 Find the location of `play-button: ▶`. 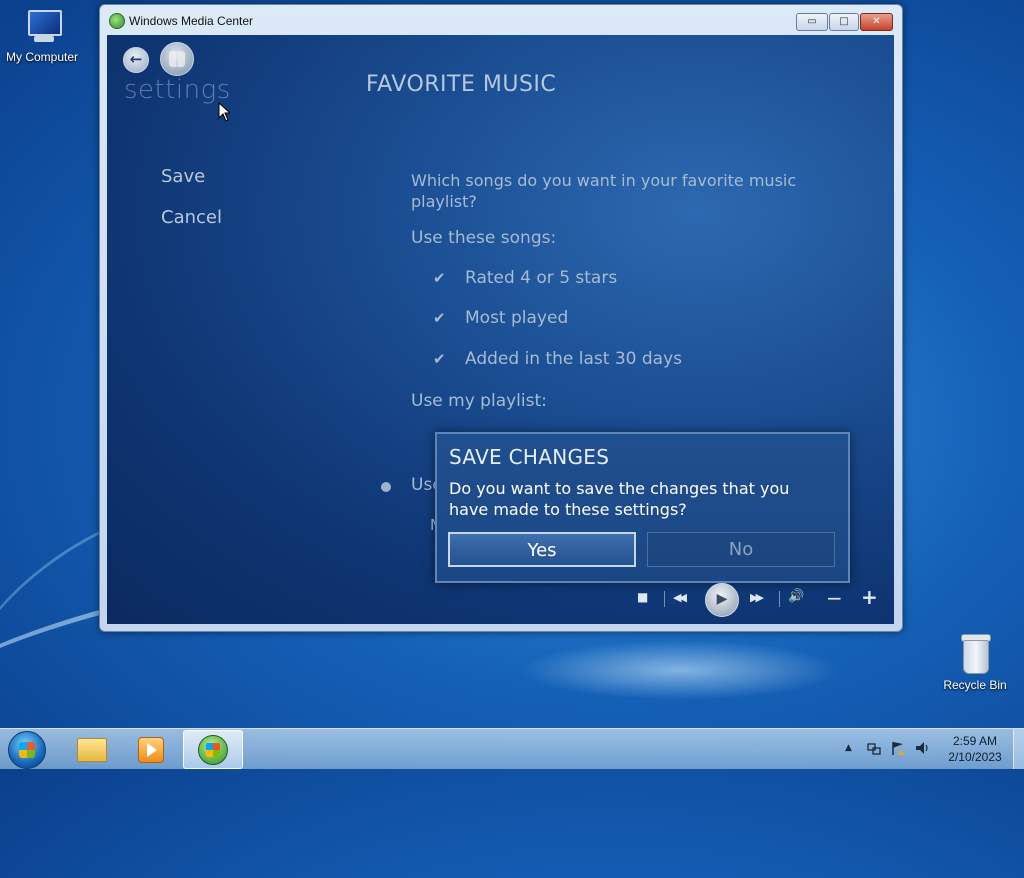

play-button: ▶ is located at coordinates (722, 600).